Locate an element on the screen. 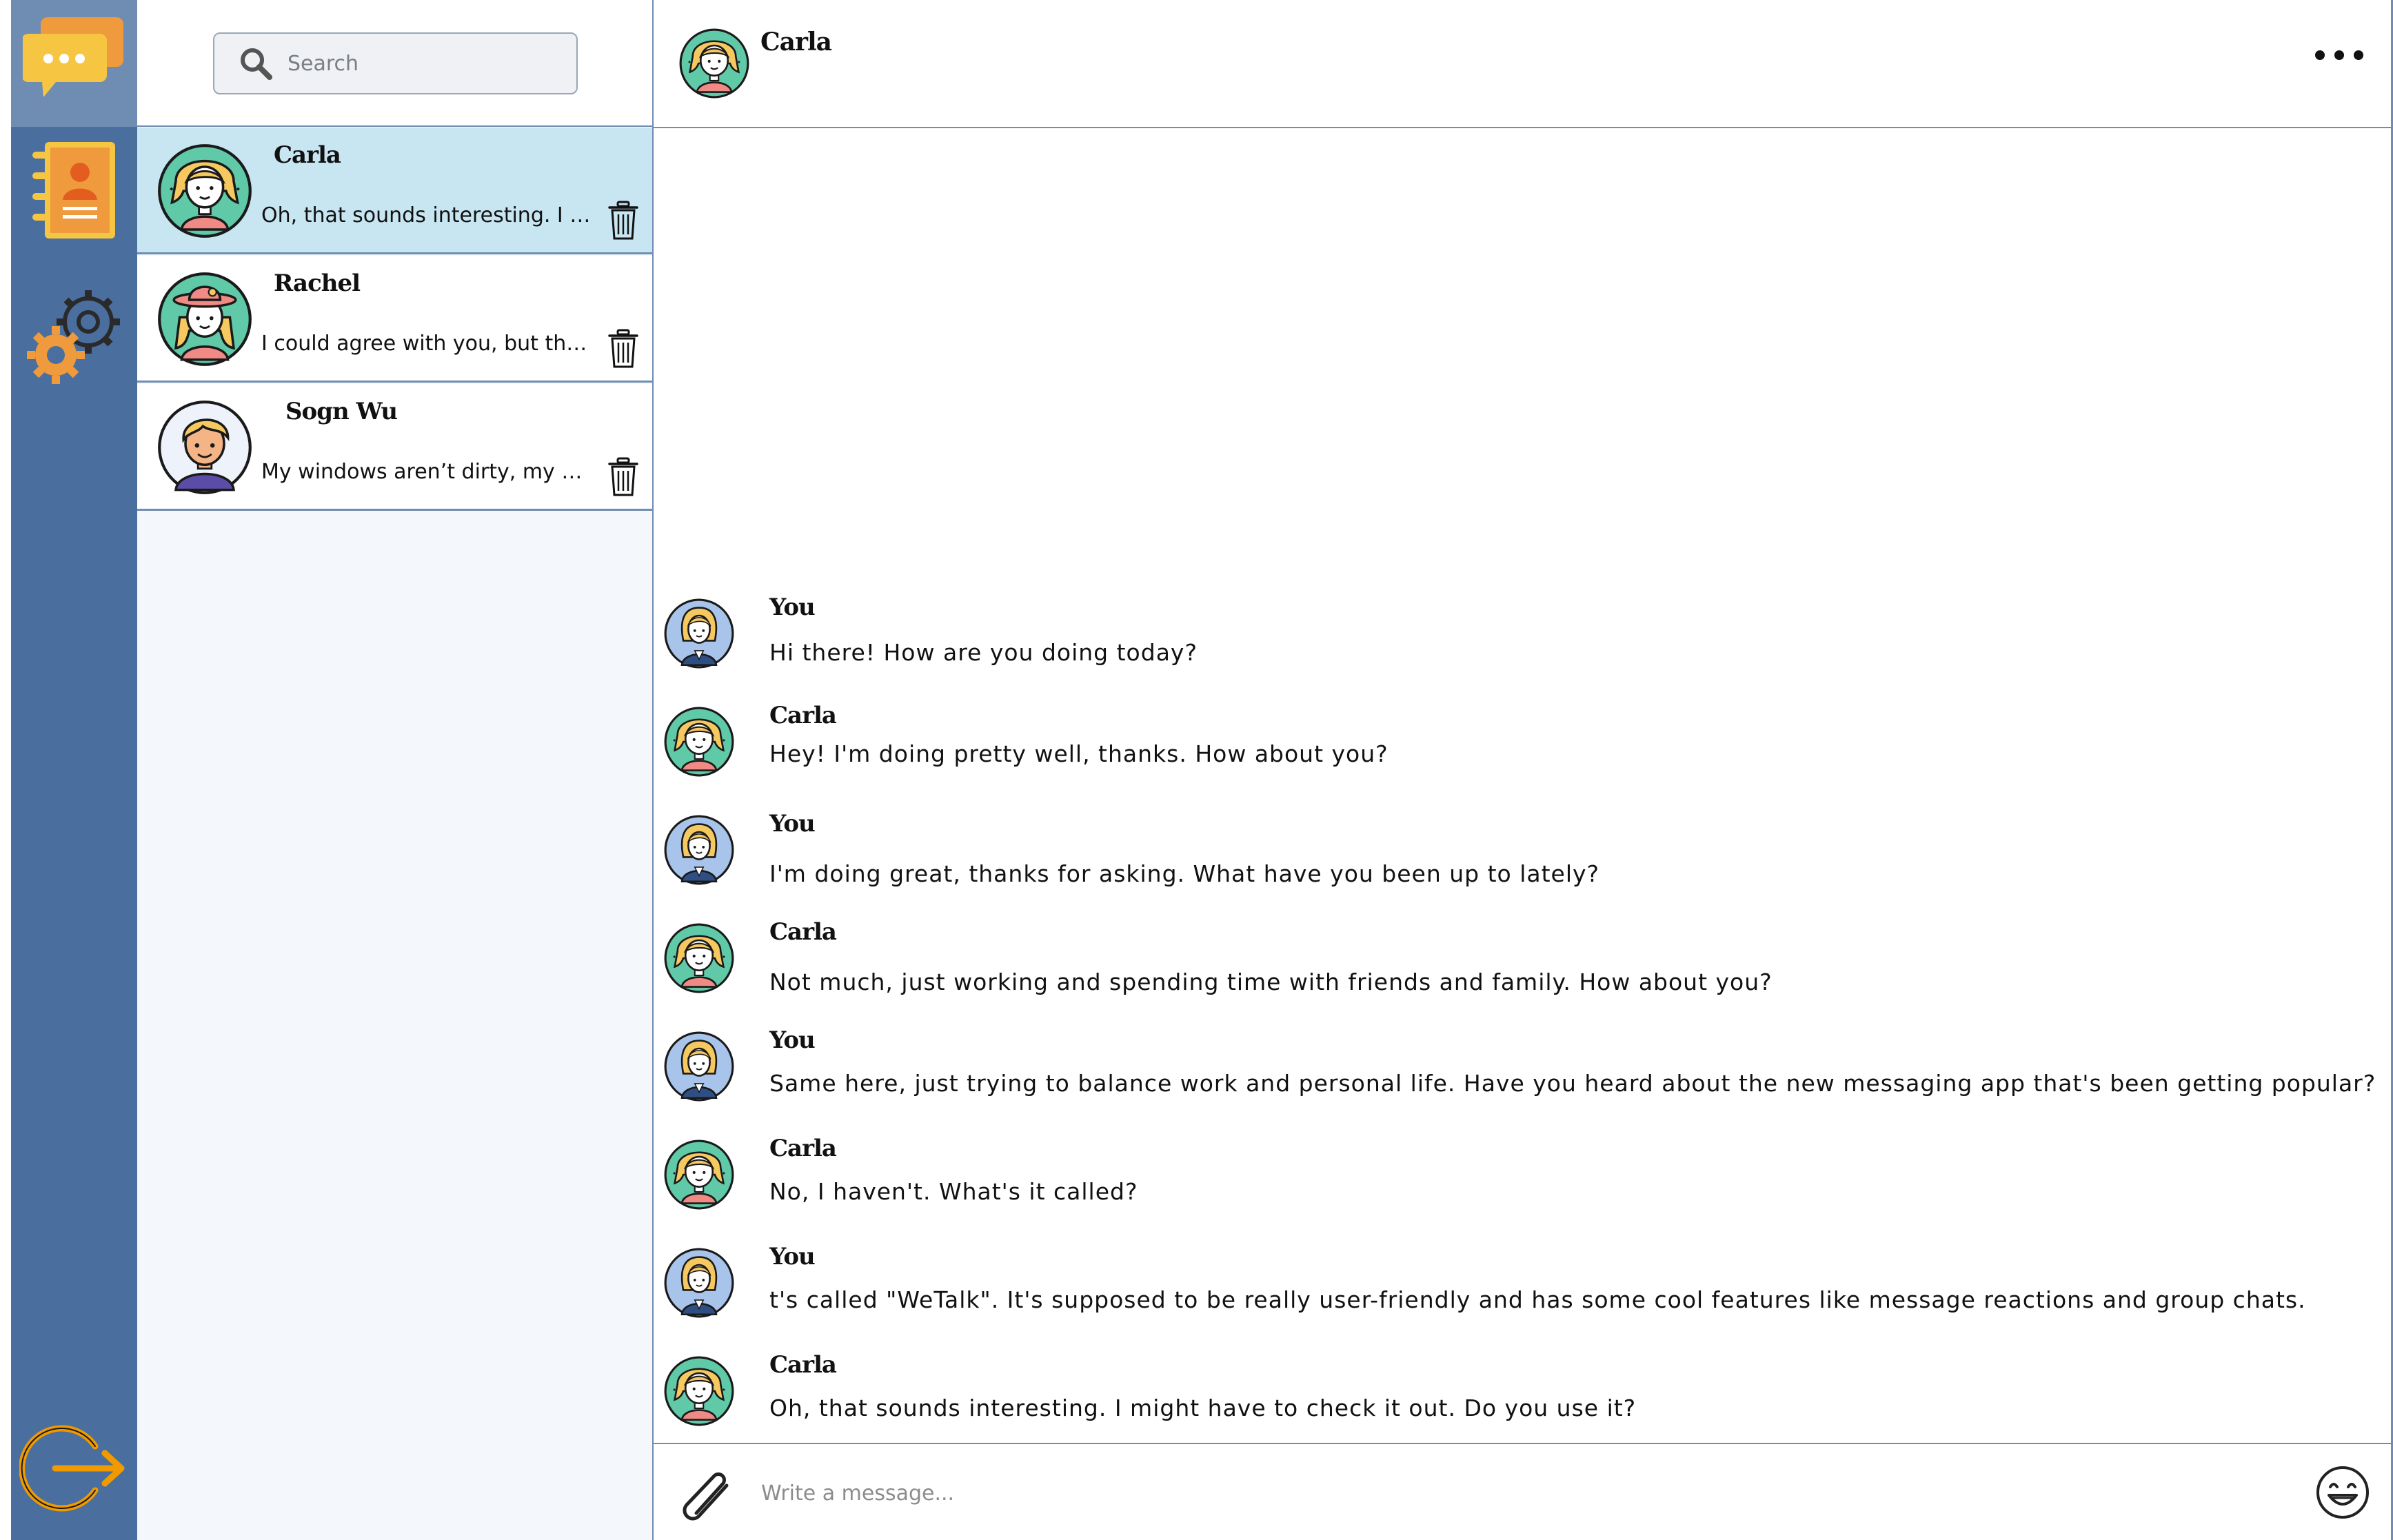  chat-title: Carla is located at coordinates (796, 43).